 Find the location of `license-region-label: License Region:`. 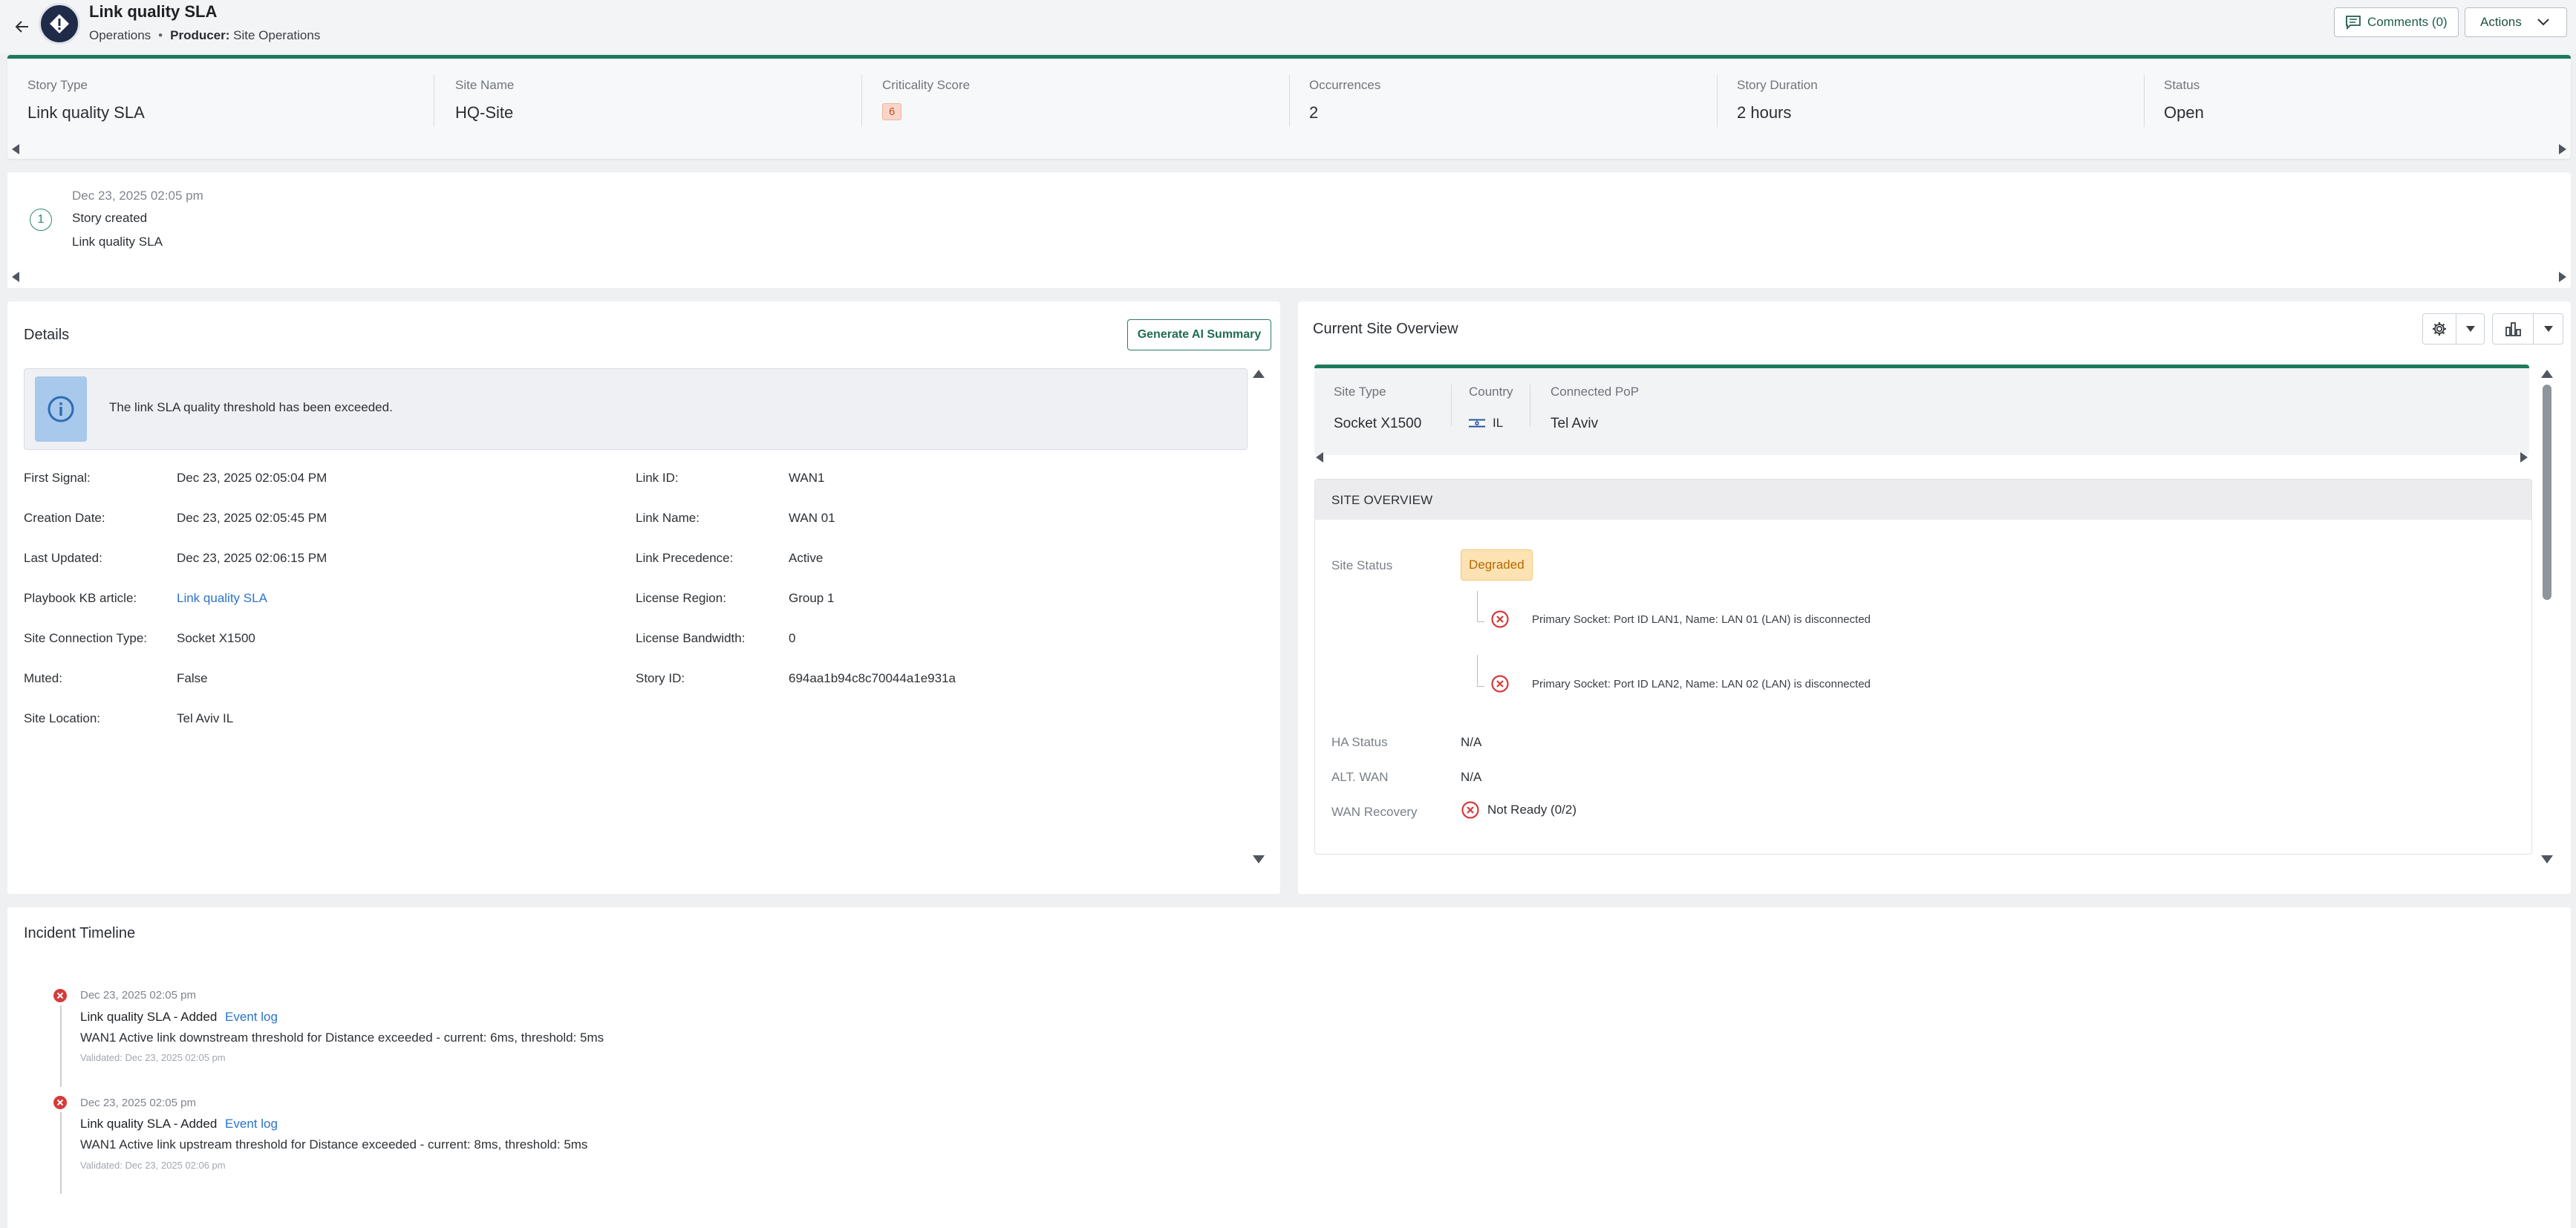

license-region-label: License Region: is located at coordinates (681, 598).